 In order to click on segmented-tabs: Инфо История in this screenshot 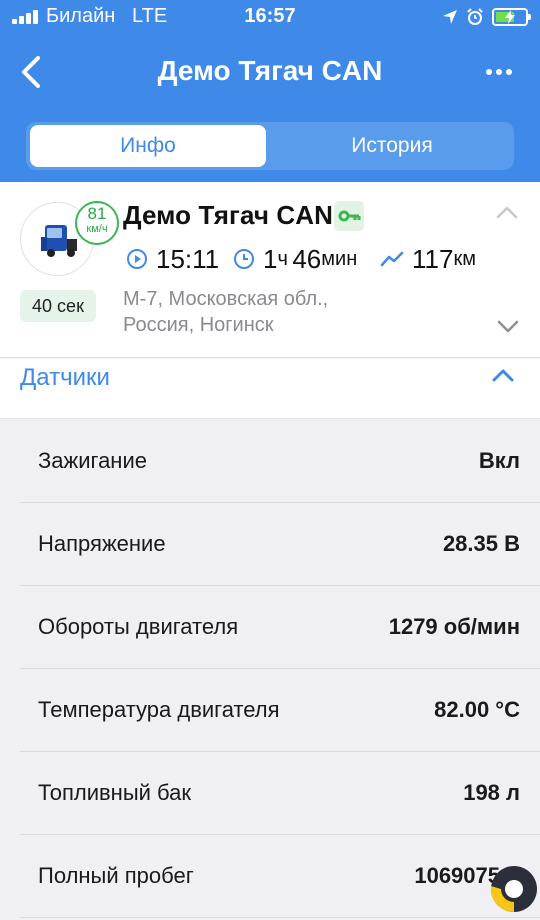, I will do `click(270, 146)`.